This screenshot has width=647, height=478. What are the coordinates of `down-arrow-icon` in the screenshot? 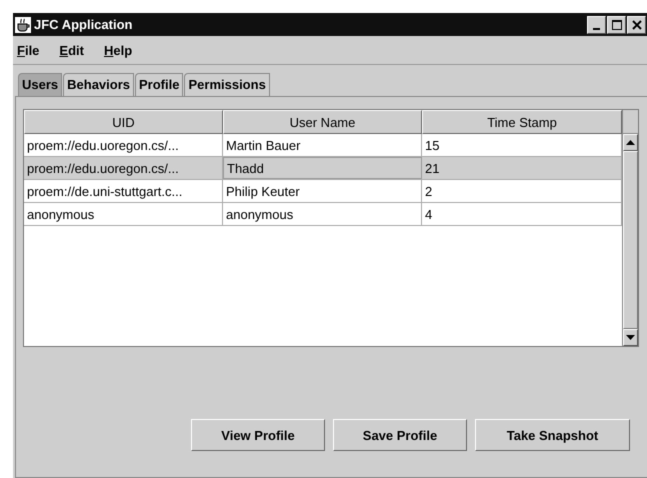 It's located at (630, 337).